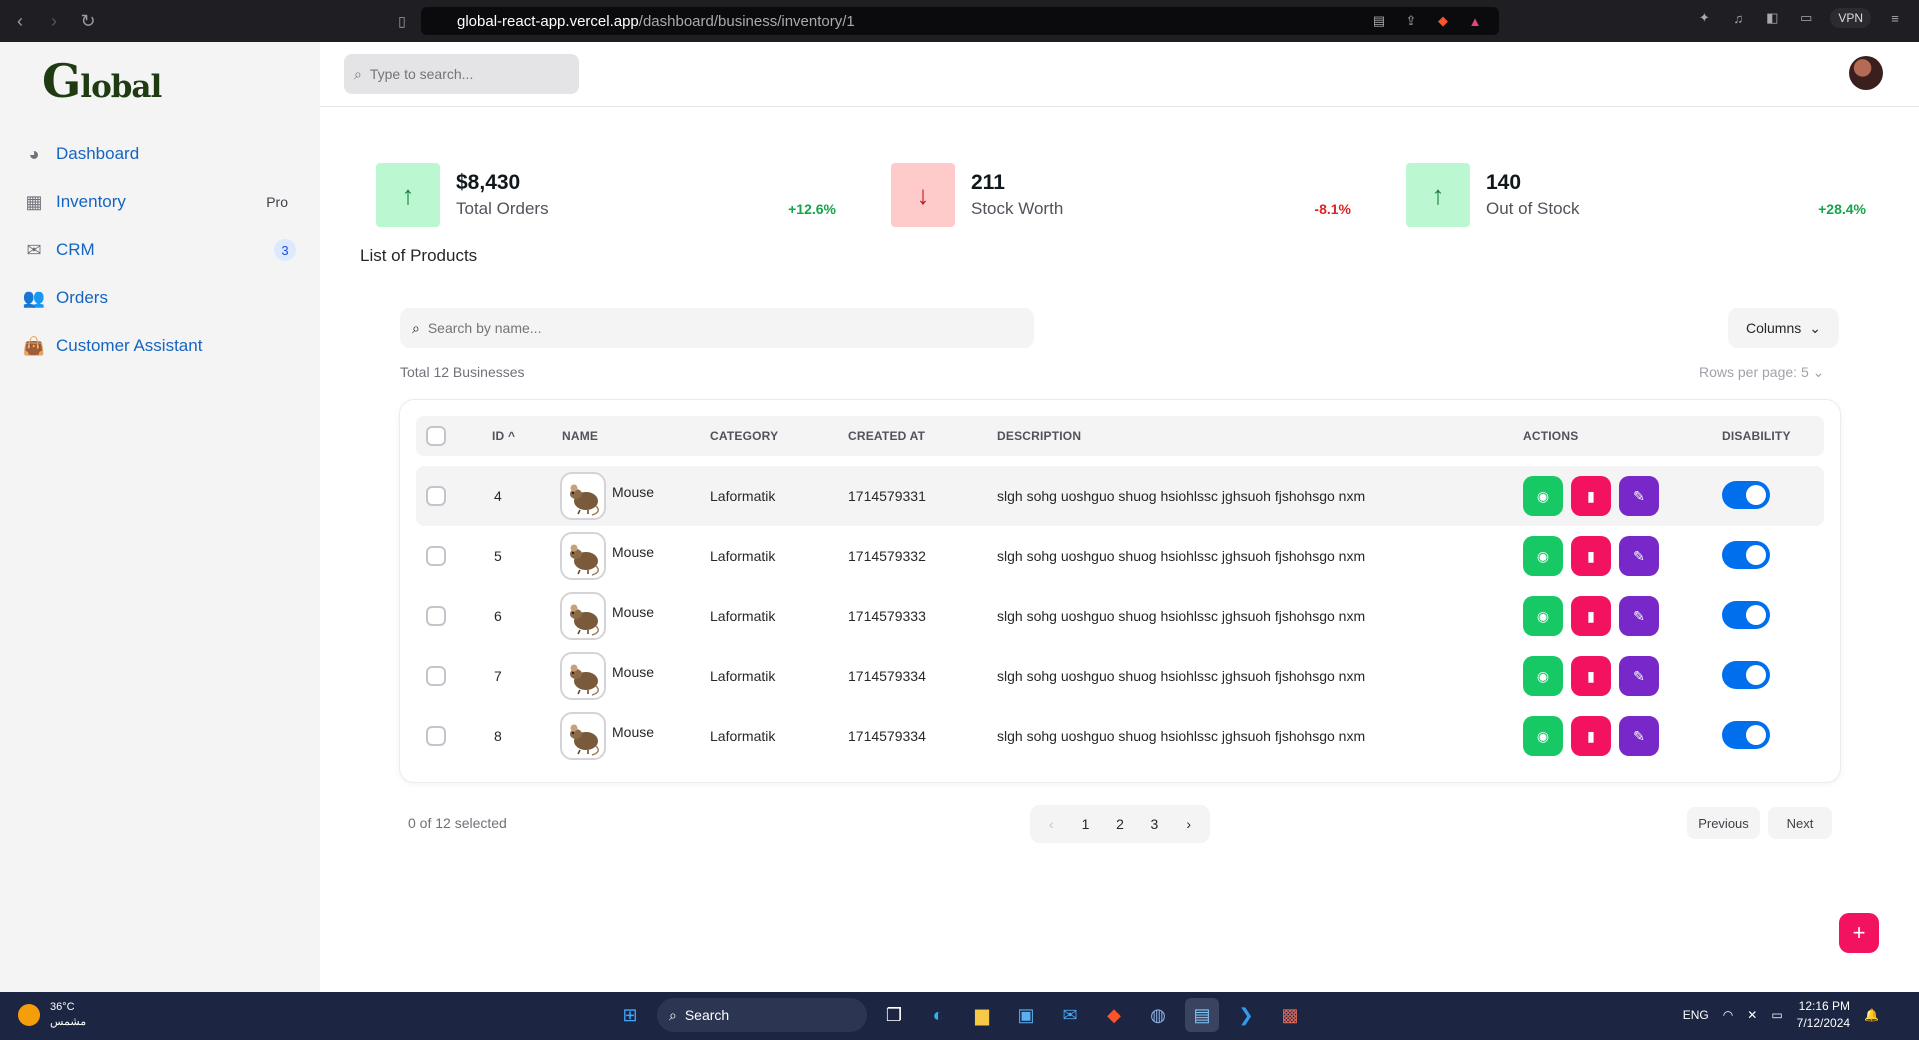  Describe the element at coordinates (402, 21) in the screenshot. I see `bookmark-icon: ▯` at that location.